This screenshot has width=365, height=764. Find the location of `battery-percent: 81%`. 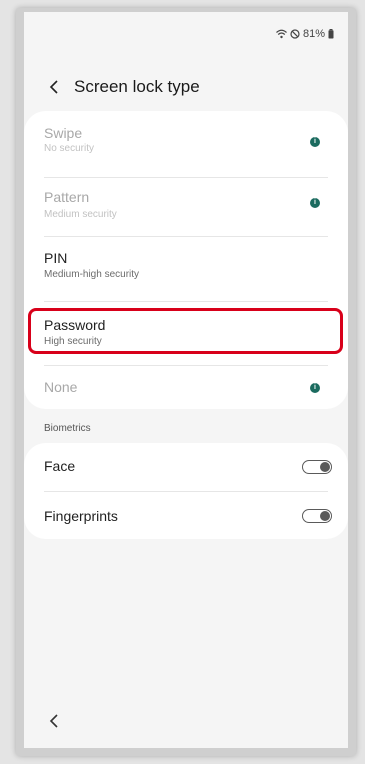

battery-percent: 81% is located at coordinates (313, 34).